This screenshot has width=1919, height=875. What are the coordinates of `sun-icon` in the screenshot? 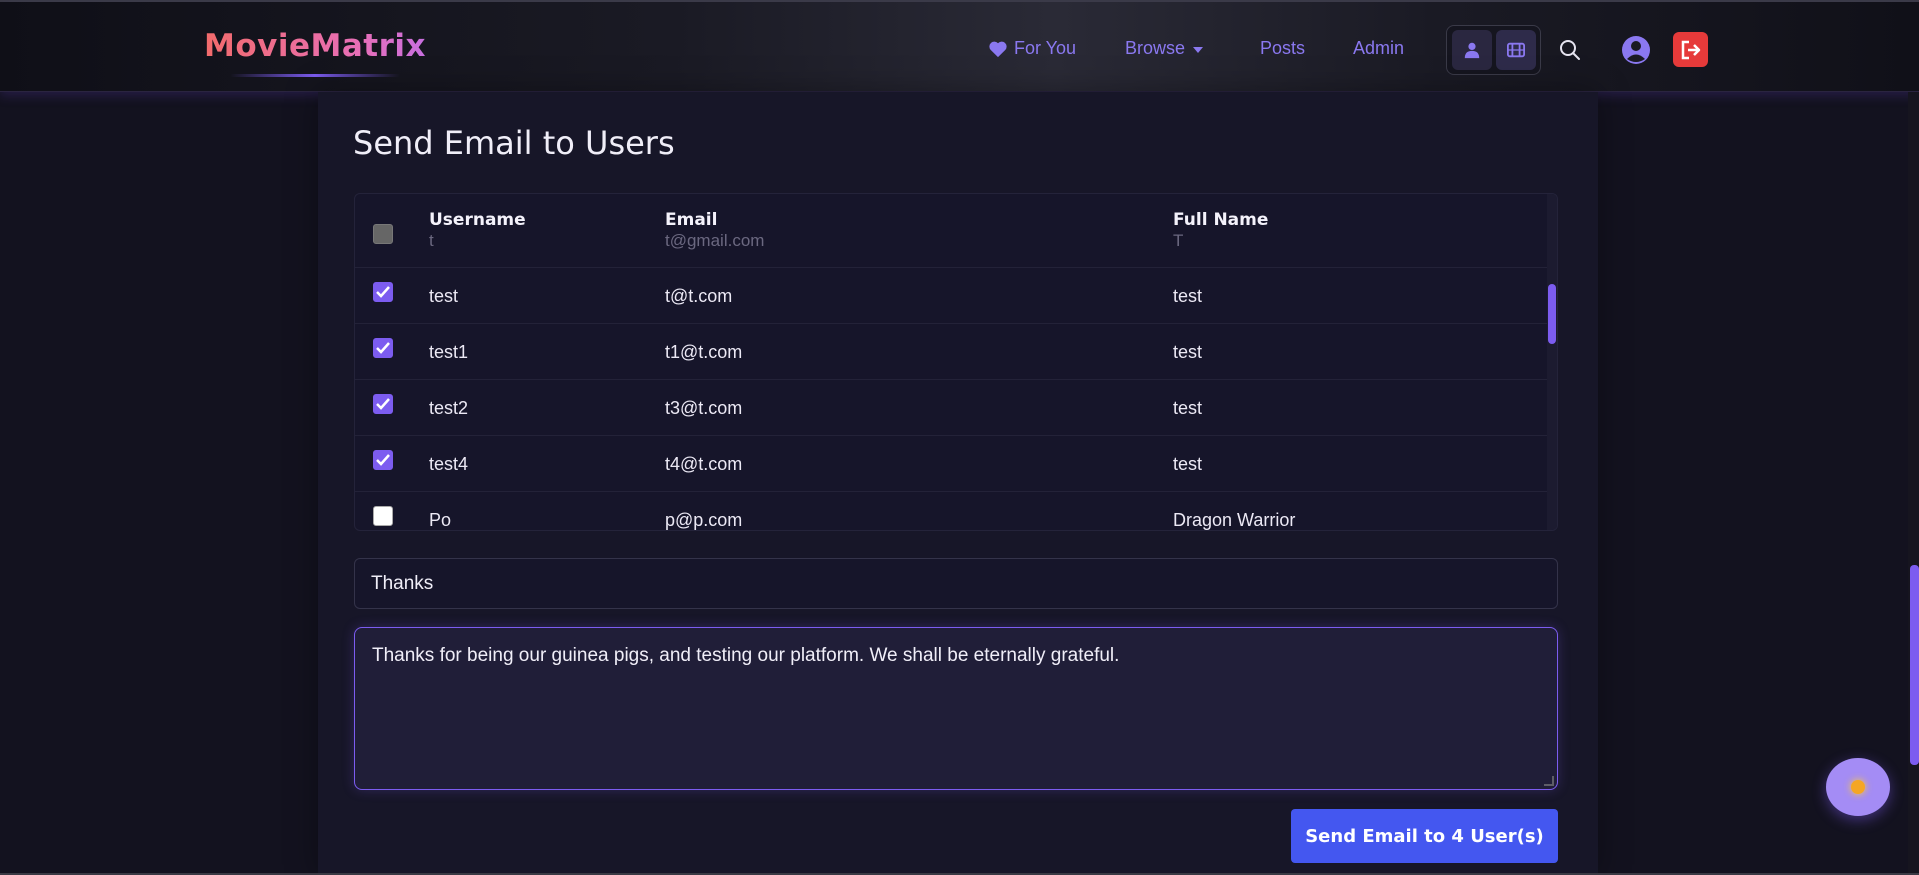 It's located at (1858, 787).